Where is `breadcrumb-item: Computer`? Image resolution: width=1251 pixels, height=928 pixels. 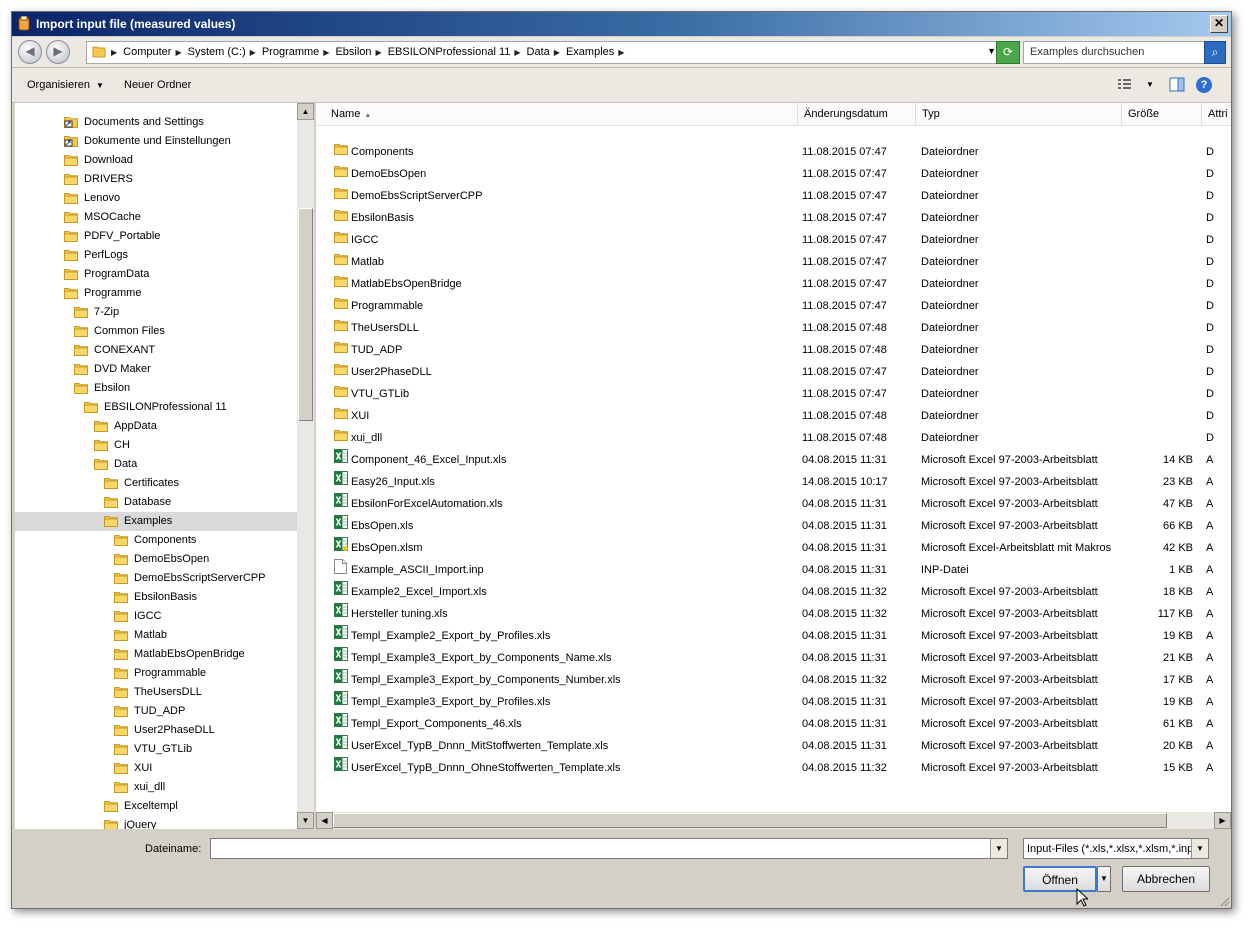 breadcrumb-item: Computer is located at coordinates (147, 52).